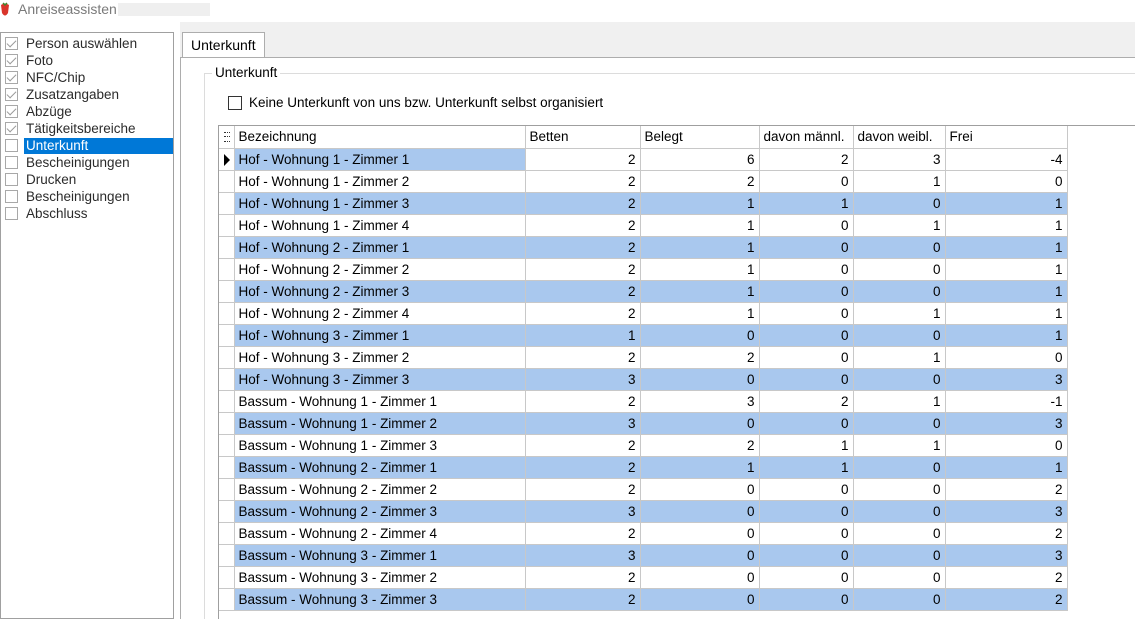 The height and width of the screenshot is (619, 1135). I want to click on sidebar-item: NFC/Chip, so click(89, 77).